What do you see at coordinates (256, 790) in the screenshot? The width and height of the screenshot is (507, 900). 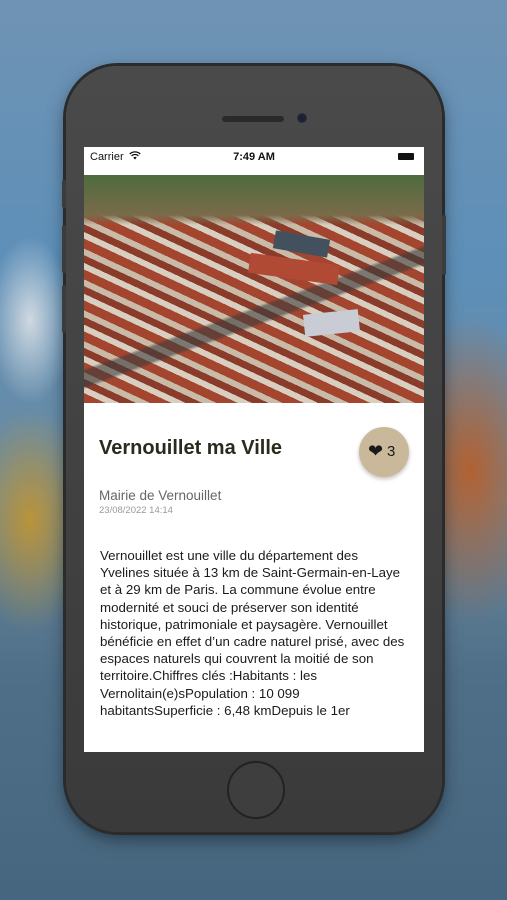 I see `home-button` at bounding box center [256, 790].